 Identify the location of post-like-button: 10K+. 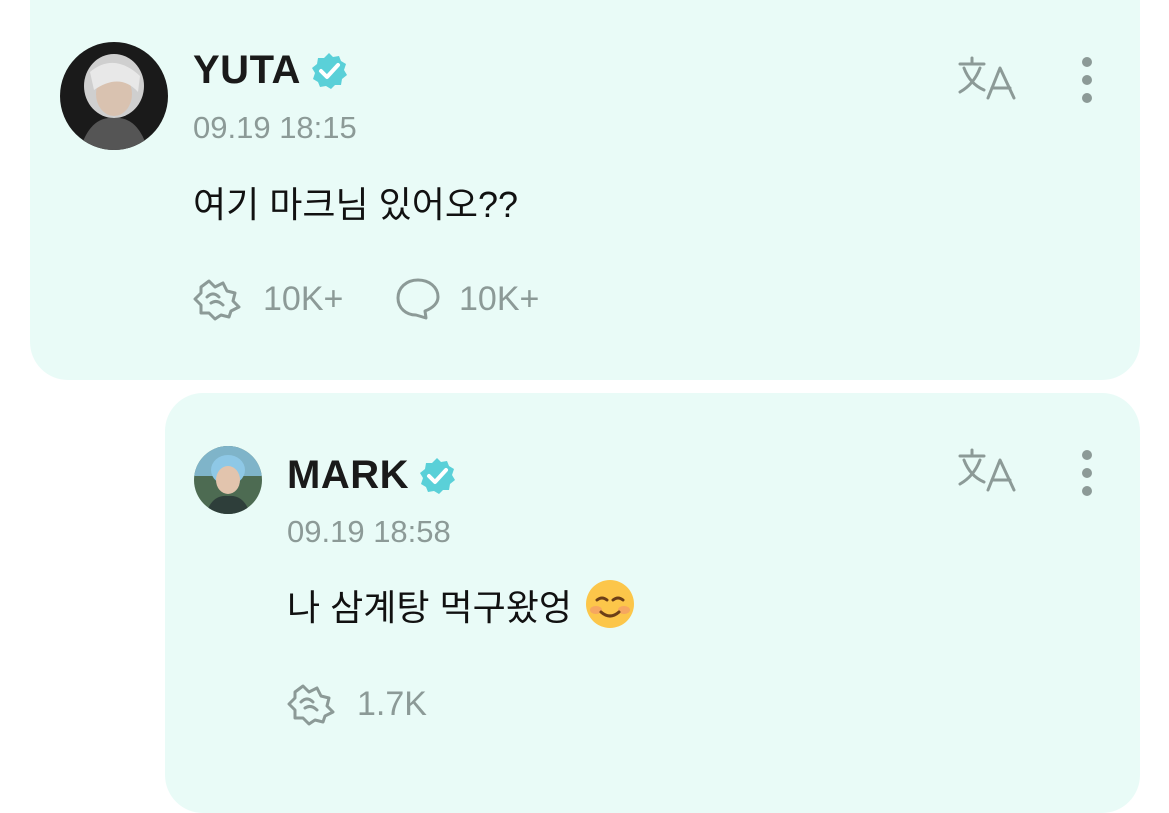
(268, 299).